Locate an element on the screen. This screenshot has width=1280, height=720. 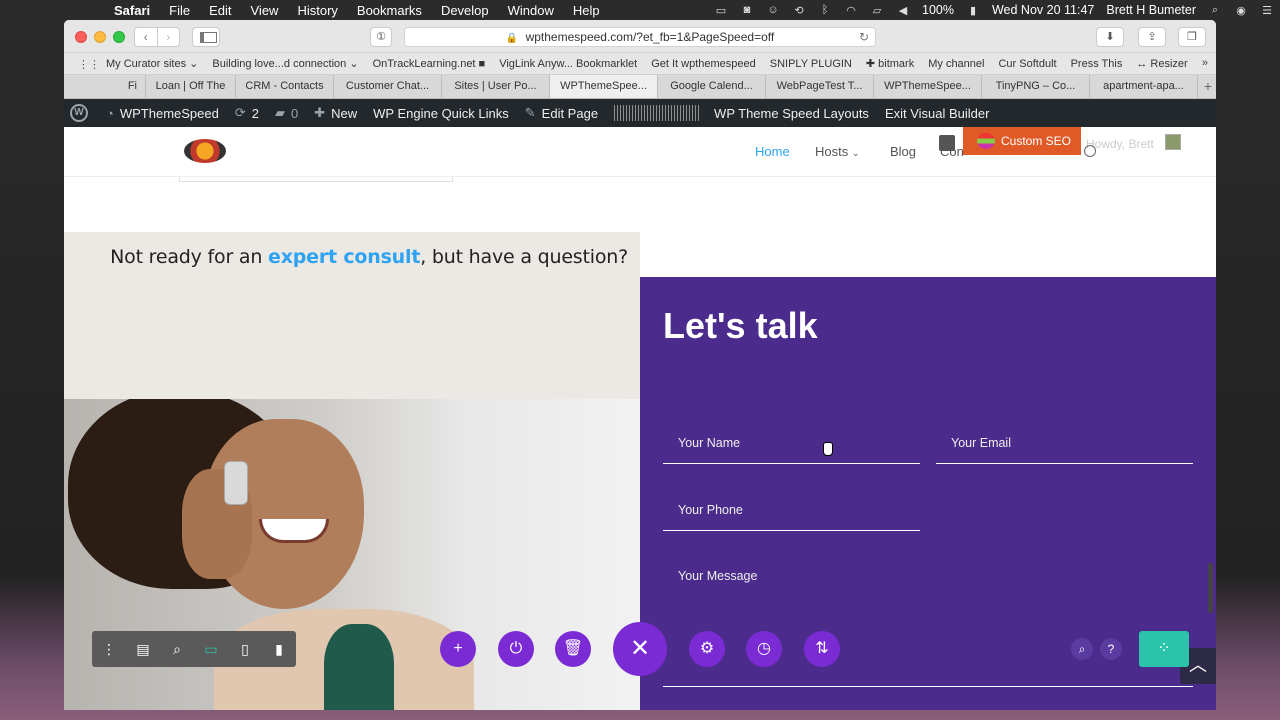
custom-seo-button: Custom SEO is located at coordinates (1022, 141).